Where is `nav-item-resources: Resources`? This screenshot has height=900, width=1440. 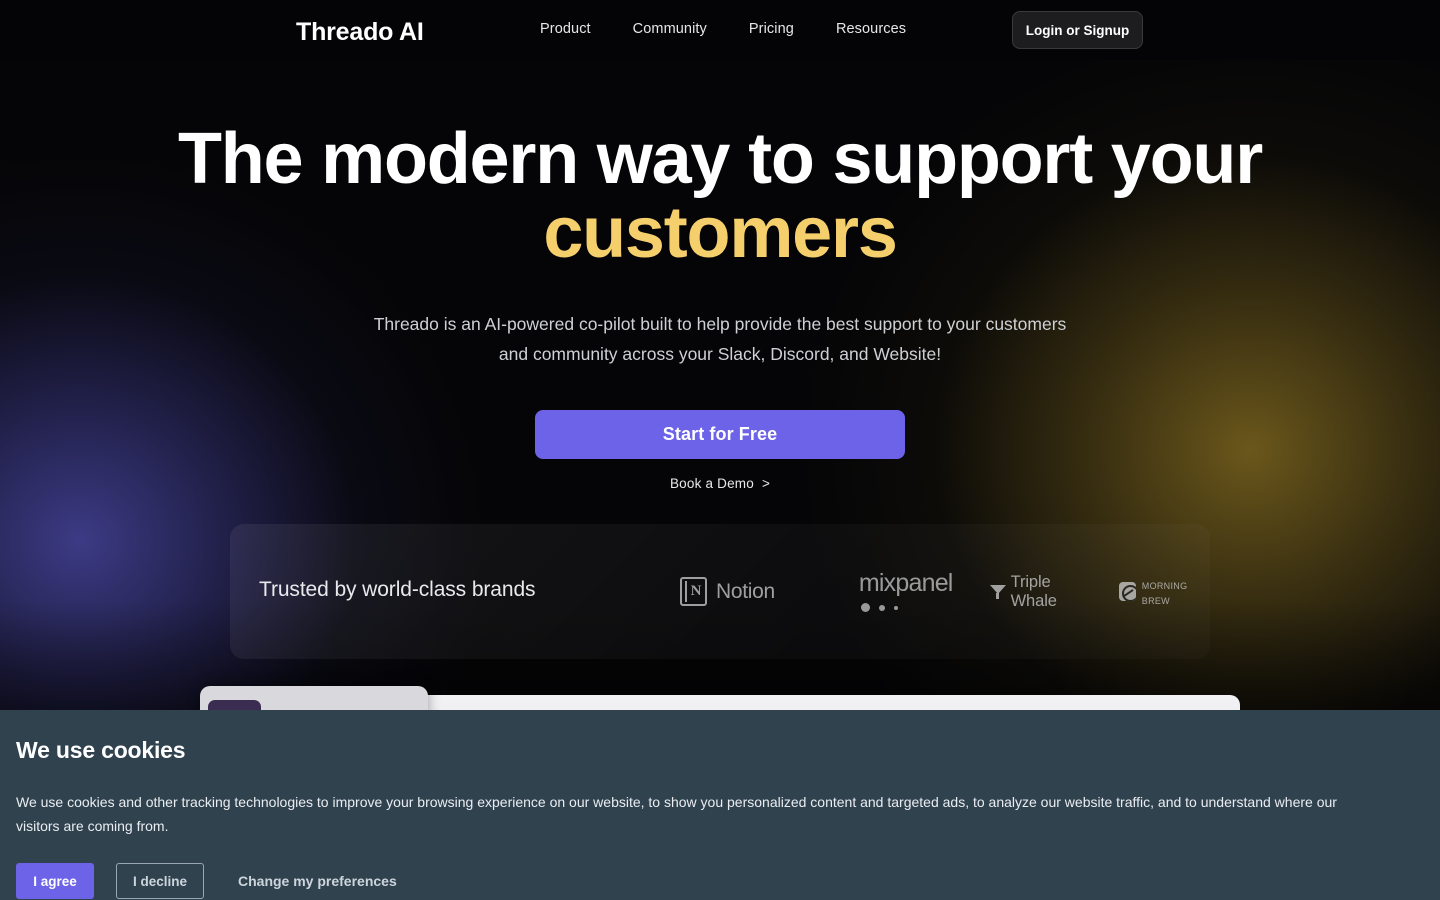
nav-item-resources: Resources is located at coordinates (871, 29).